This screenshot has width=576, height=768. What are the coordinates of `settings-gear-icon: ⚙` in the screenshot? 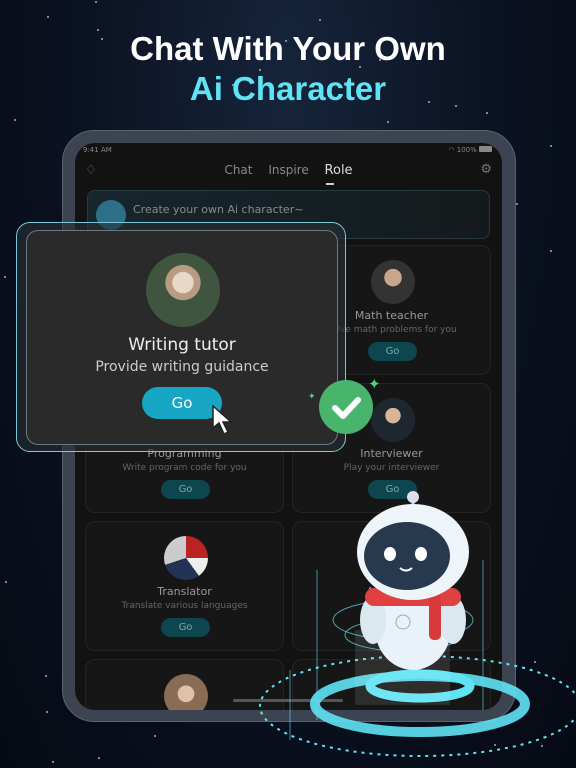 It's located at (486, 169).